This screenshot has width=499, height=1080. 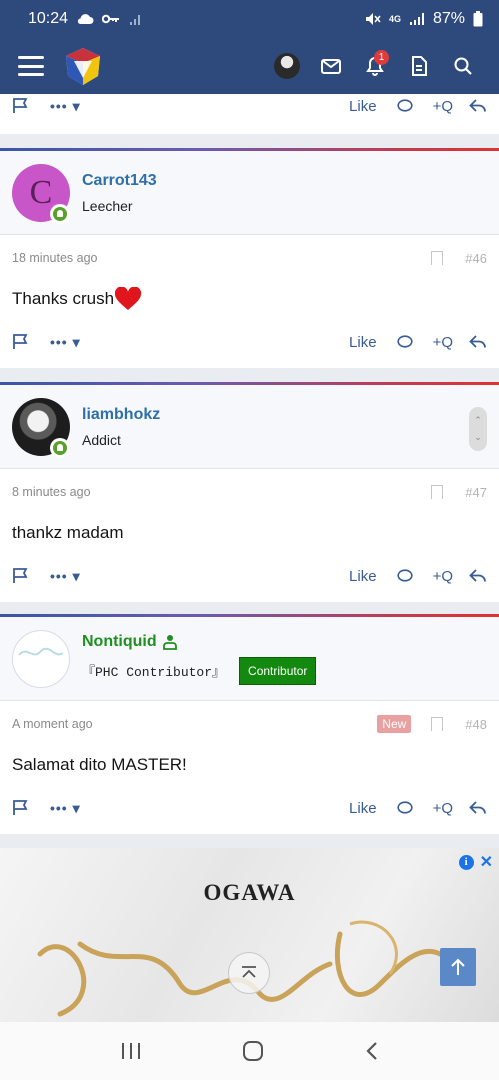 What do you see at coordinates (249, 66) in the screenshot?
I see `app-header: 1` at bounding box center [249, 66].